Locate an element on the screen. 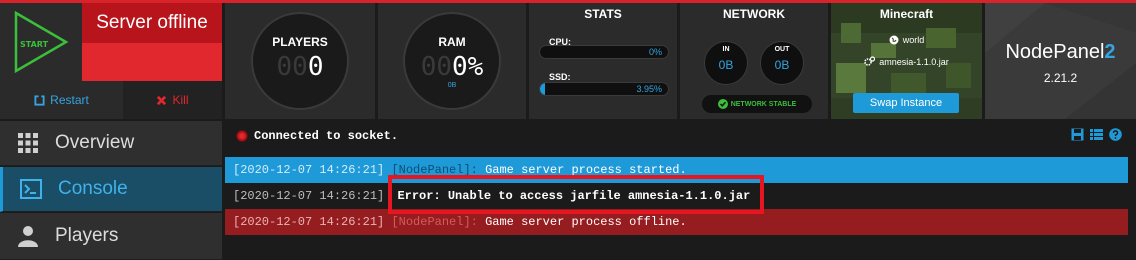  nodepanel-version: 2.21.2 is located at coordinates (1060, 78).